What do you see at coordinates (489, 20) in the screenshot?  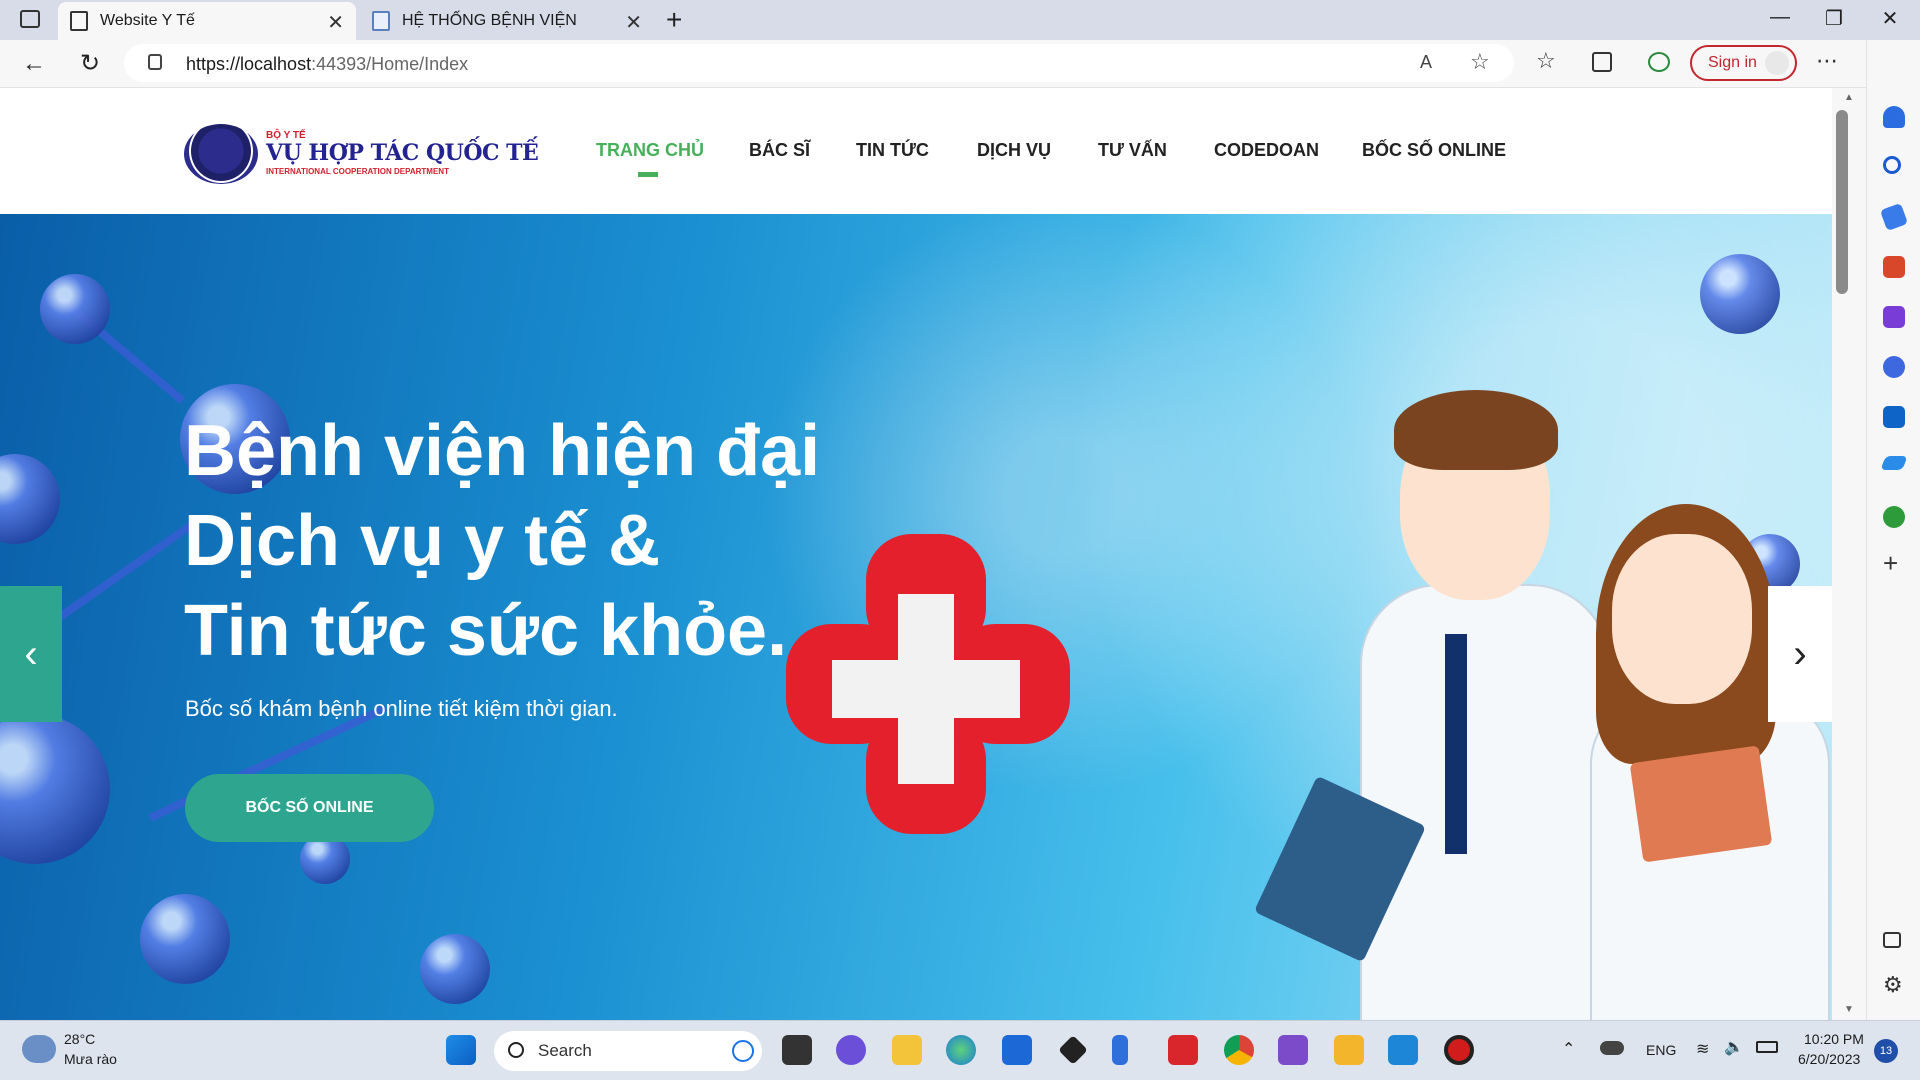 I see `tab-title: HỆ THỐNG BỆNH VIỆN` at bounding box center [489, 20].